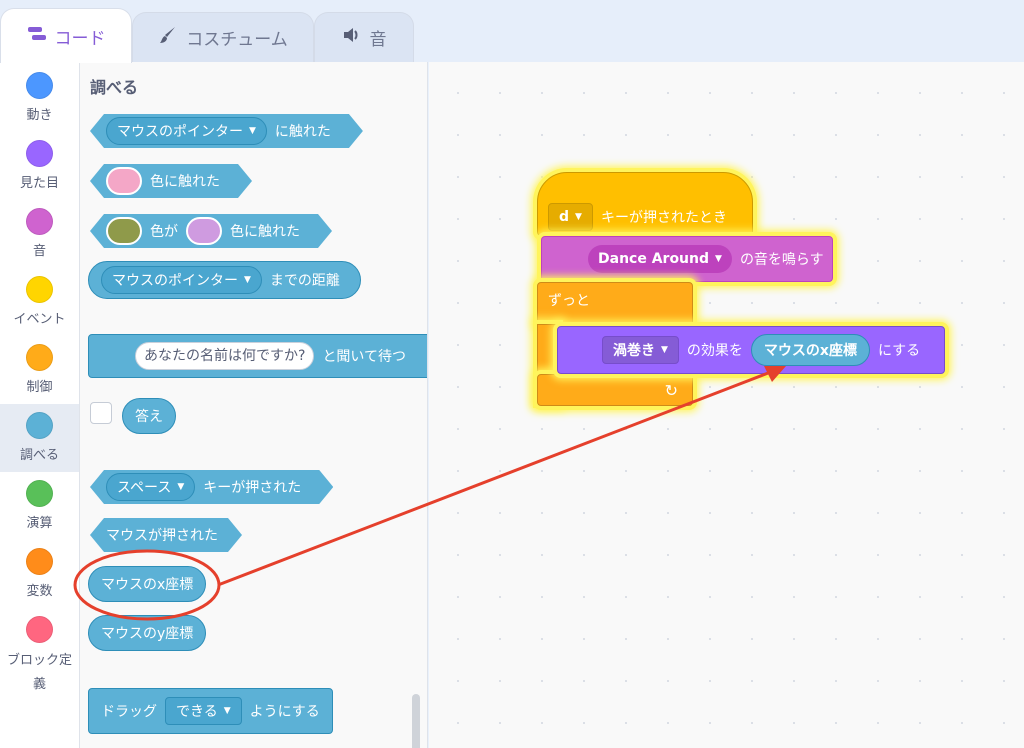 This screenshot has height=748, width=1024. What do you see at coordinates (144, 488) in the screenshot?
I see `dropdown-value: スペース` at bounding box center [144, 488].